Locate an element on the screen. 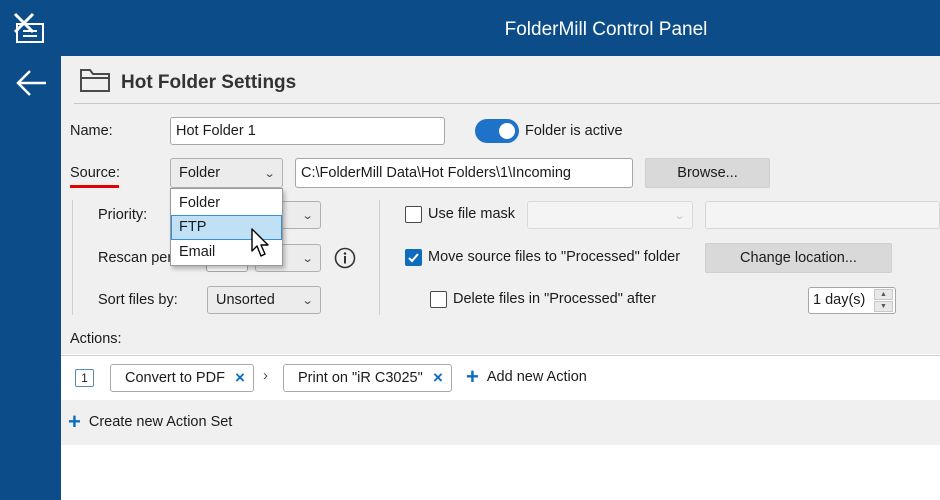  delete-processed-label: Delete files in "Processed" after is located at coordinates (554, 299).